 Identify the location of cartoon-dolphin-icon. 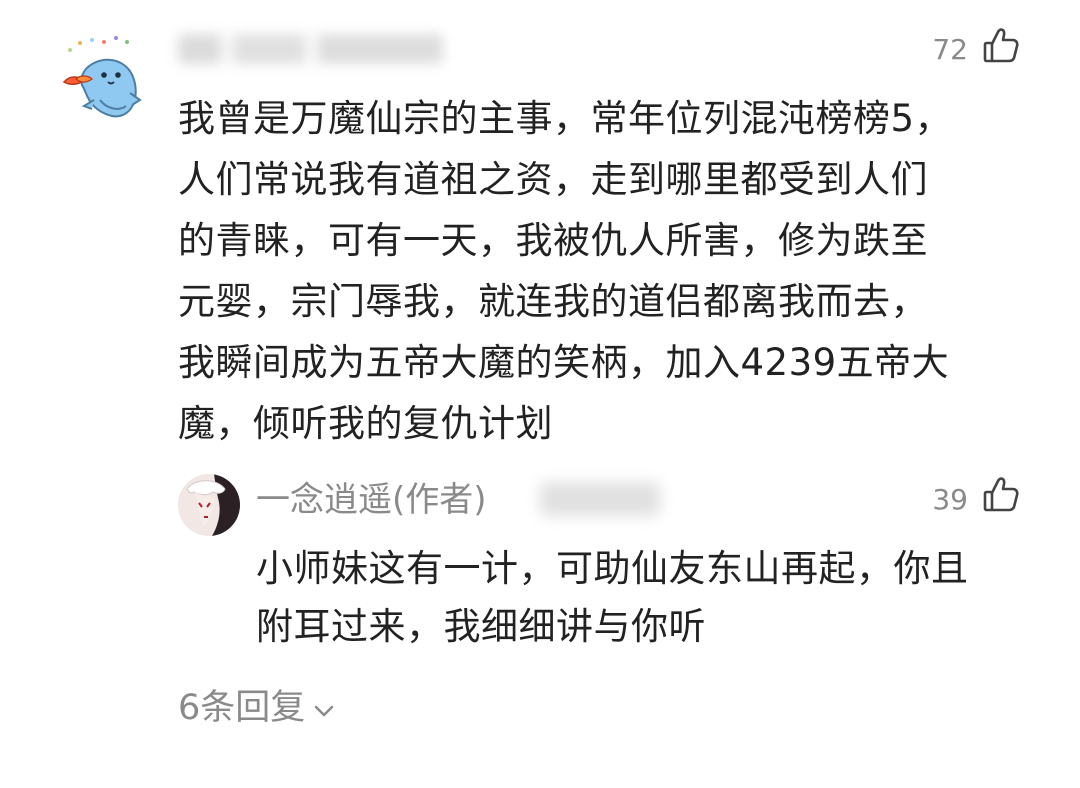
(102, 80).